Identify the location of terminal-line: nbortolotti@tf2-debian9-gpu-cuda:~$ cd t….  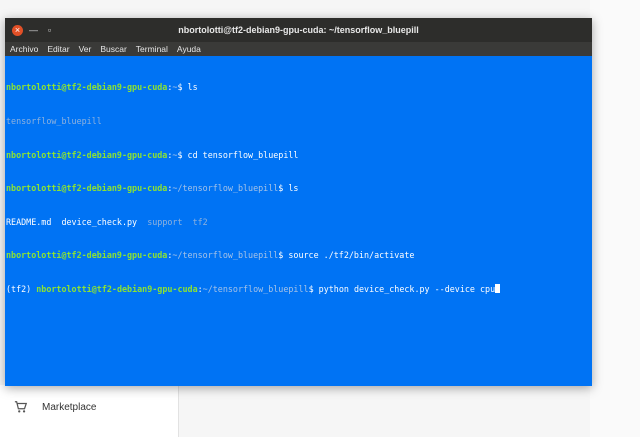
(298, 155).